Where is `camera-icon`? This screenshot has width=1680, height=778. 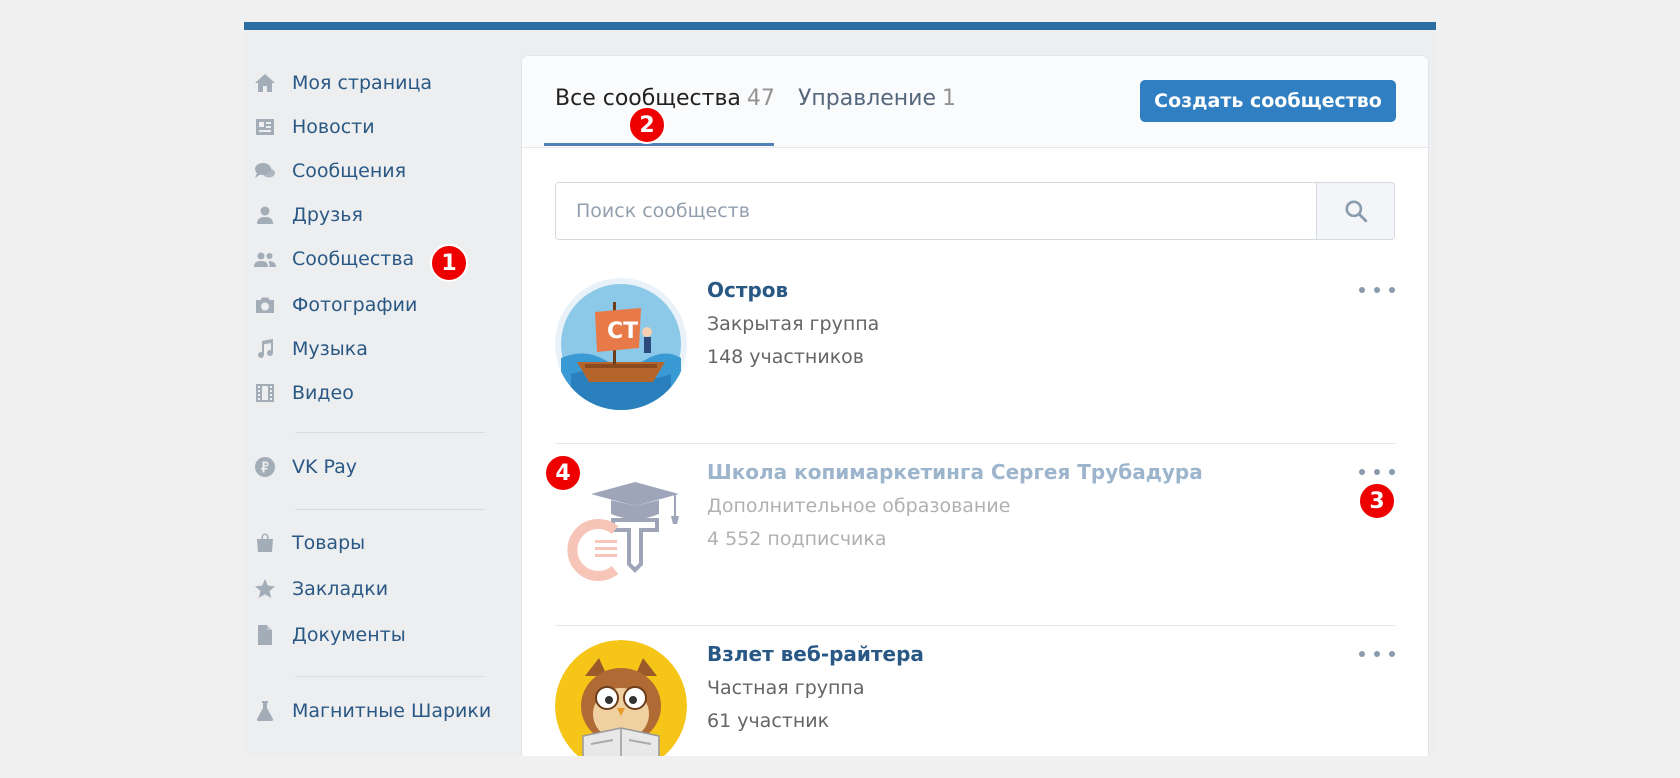 camera-icon is located at coordinates (265, 305).